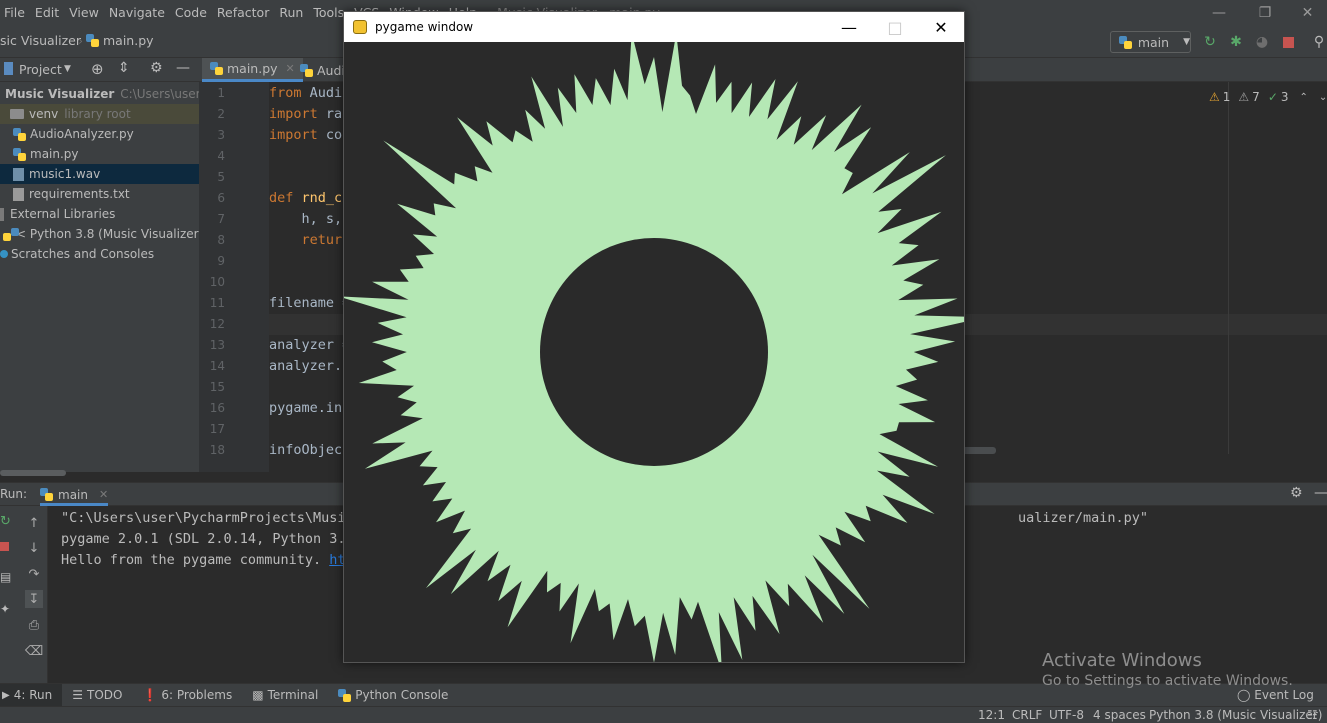 The height and width of the screenshot is (723, 1327). Describe the element at coordinates (120, 40) in the screenshot. I see `breadcrumb-file: main.py` at that location.